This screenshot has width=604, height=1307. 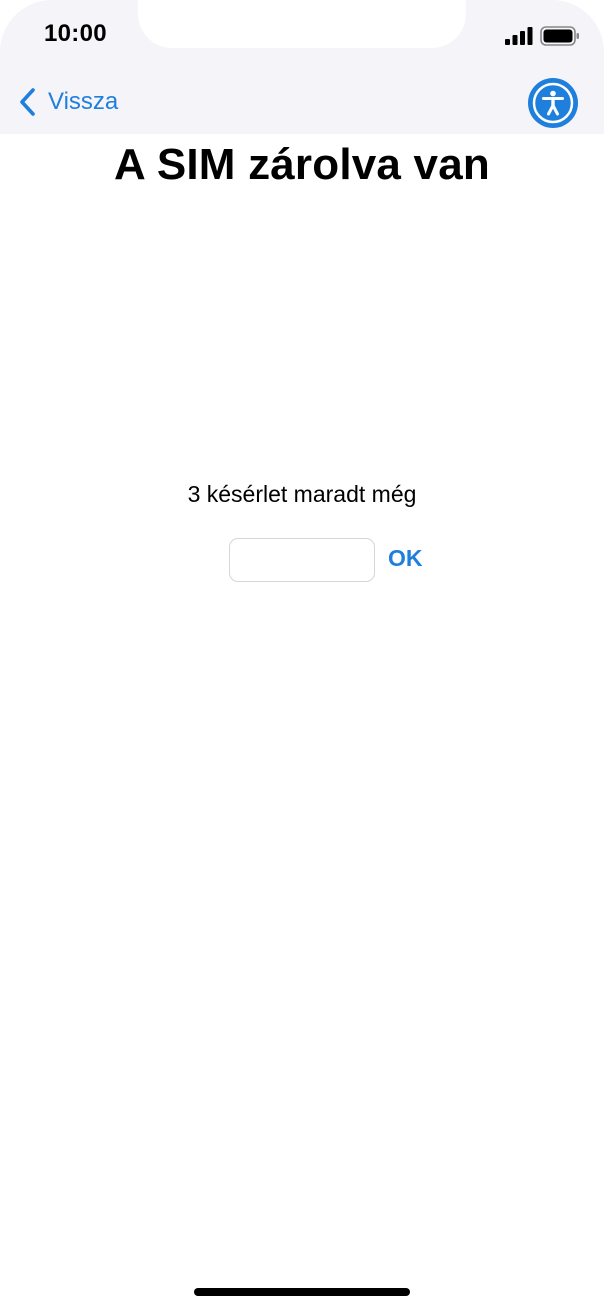 I want to click on accessibility-icon, so click(x=553, y=103).